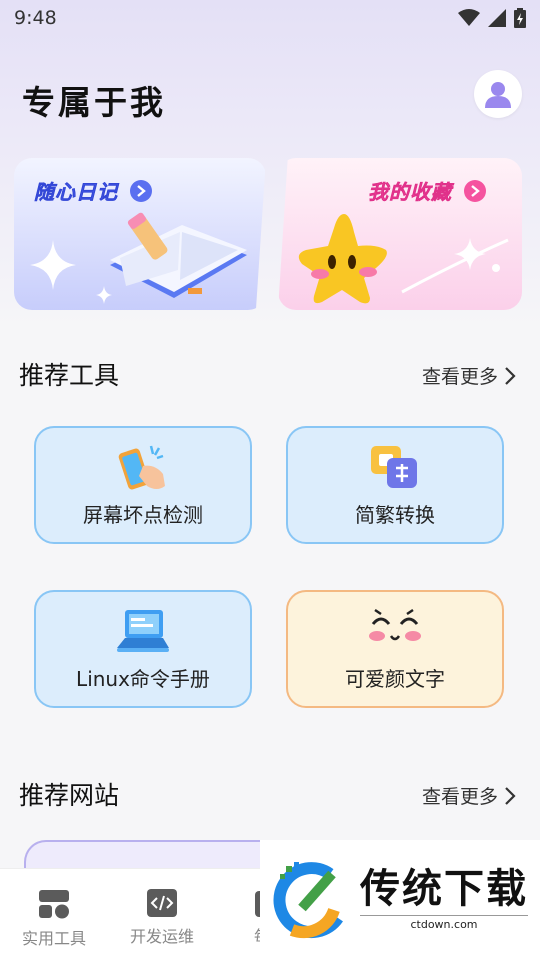 This screenshot has width=540, height=960. Describe the element at coordinates (342, 259) in the screenshot. I see `star-illustration` at that location.